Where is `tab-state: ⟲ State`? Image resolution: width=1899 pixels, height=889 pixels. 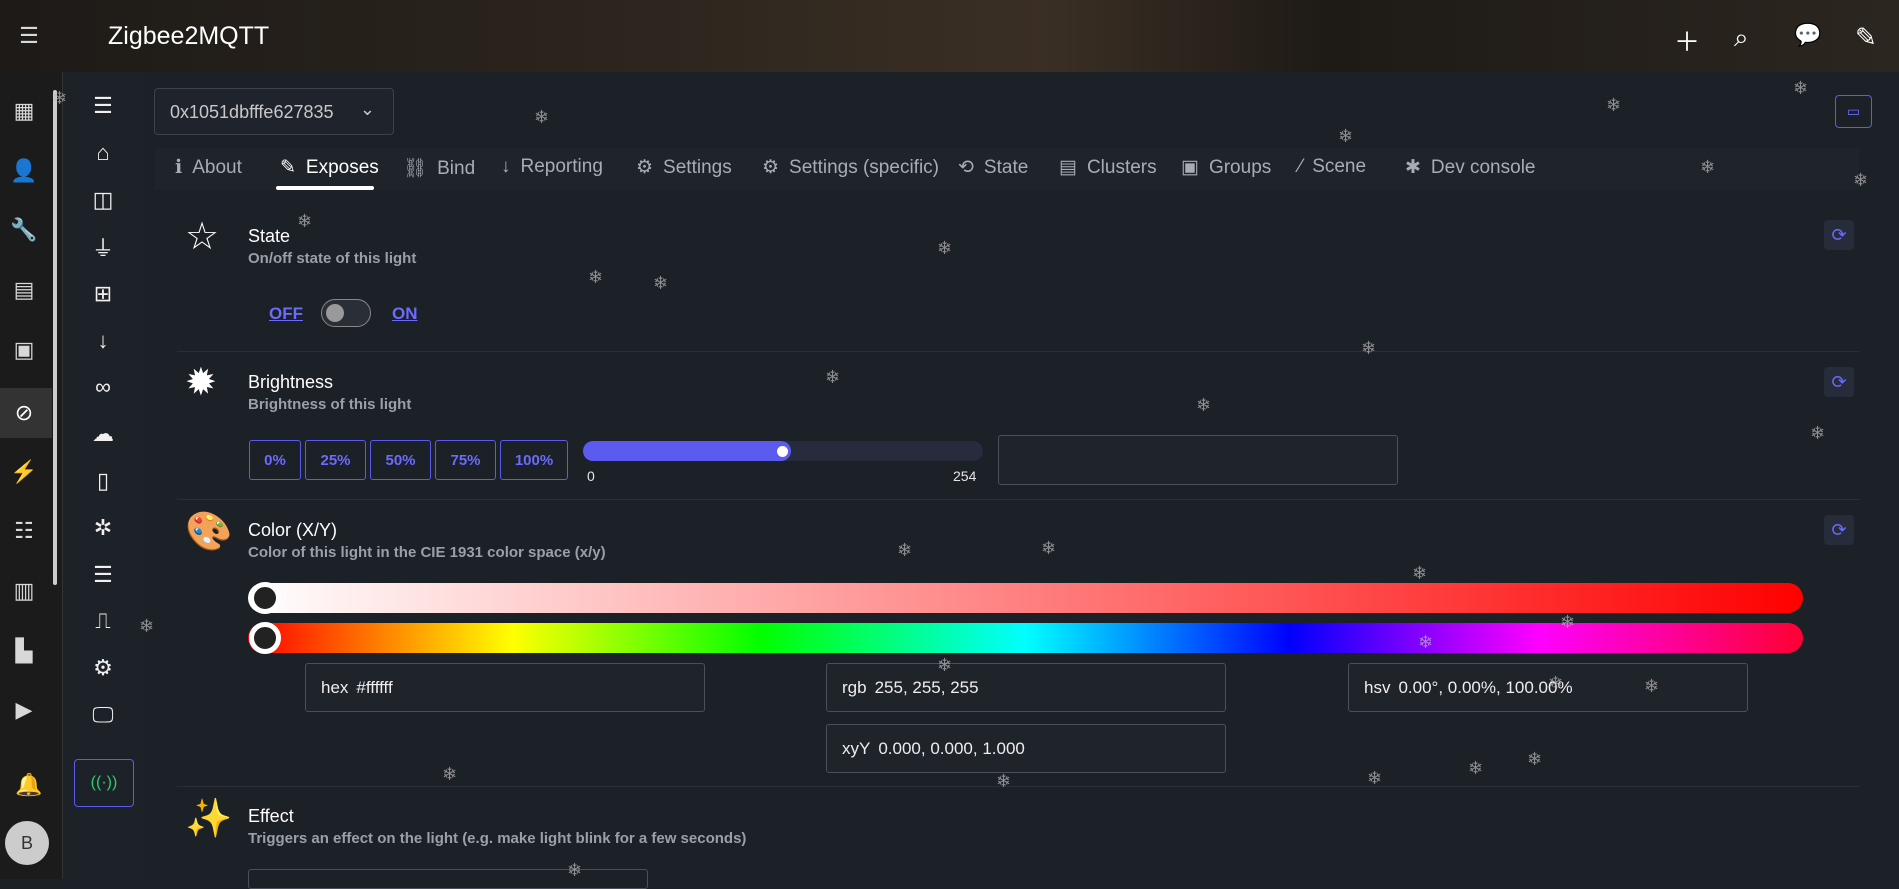
tab-state: ⟲ State is located at coordinates (993, 167).